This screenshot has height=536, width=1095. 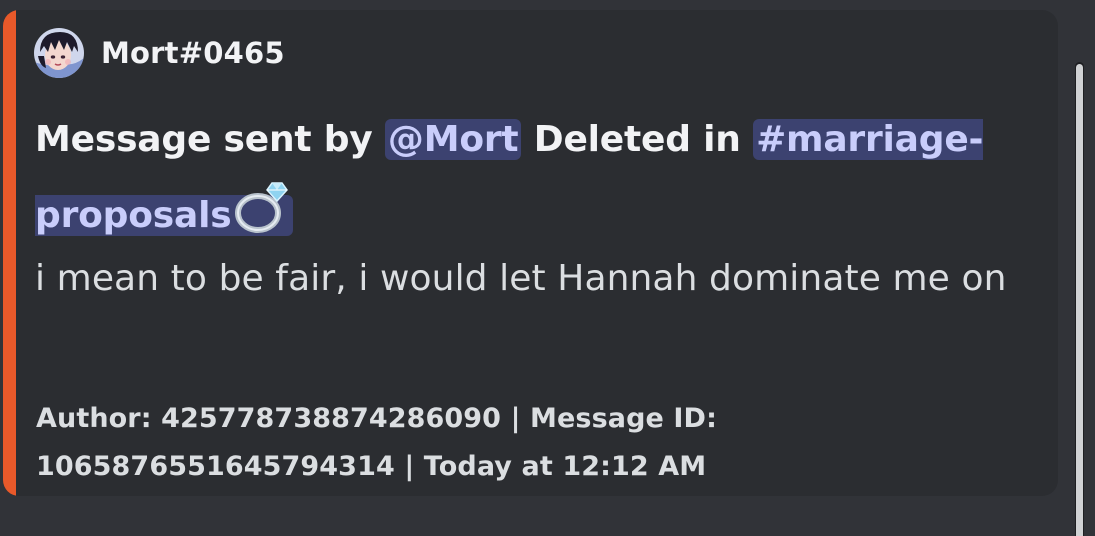 I want to click on embed-accent-bar, so click(x=9, y=253).